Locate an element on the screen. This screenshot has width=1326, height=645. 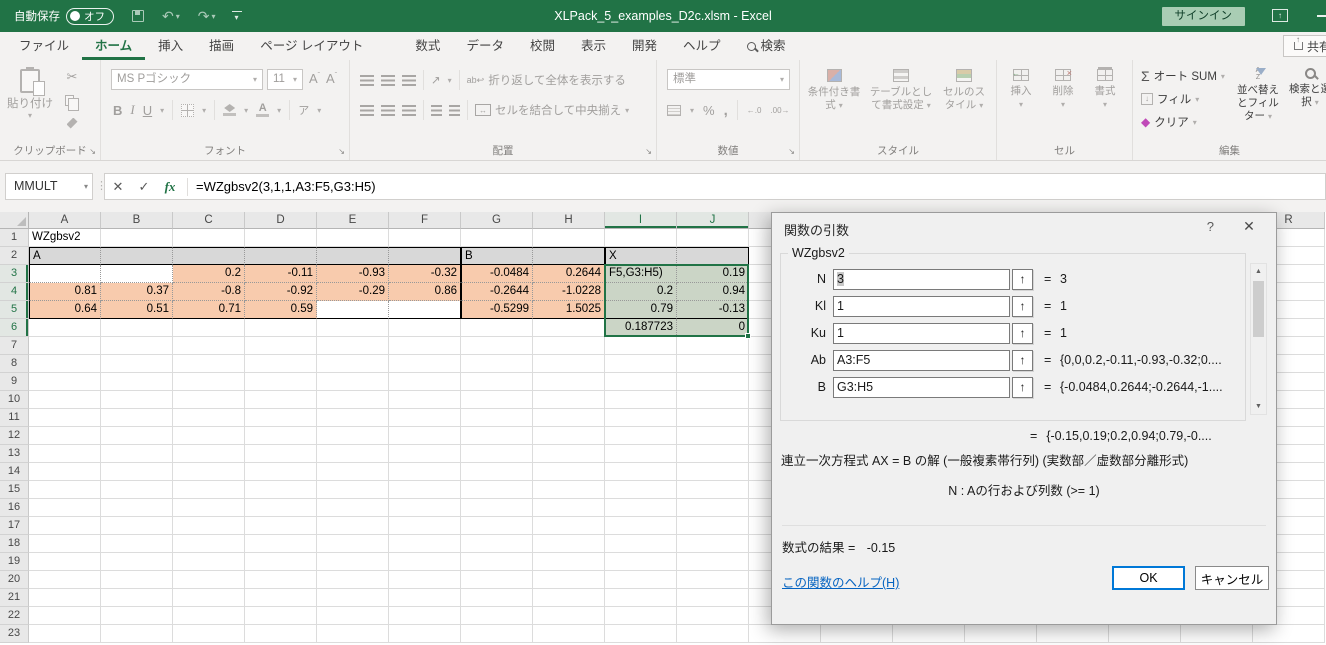
enter-entry-button: ✓ is located at coordinates (144, 187).